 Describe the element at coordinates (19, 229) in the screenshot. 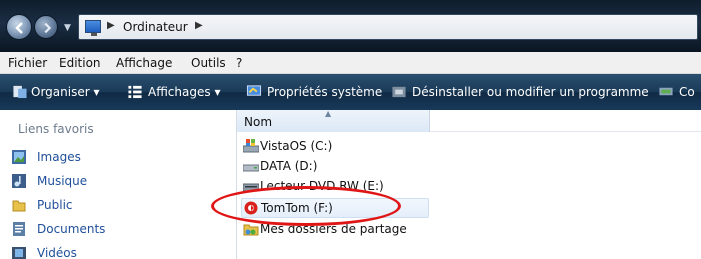

I see `documents-icon` at that location.